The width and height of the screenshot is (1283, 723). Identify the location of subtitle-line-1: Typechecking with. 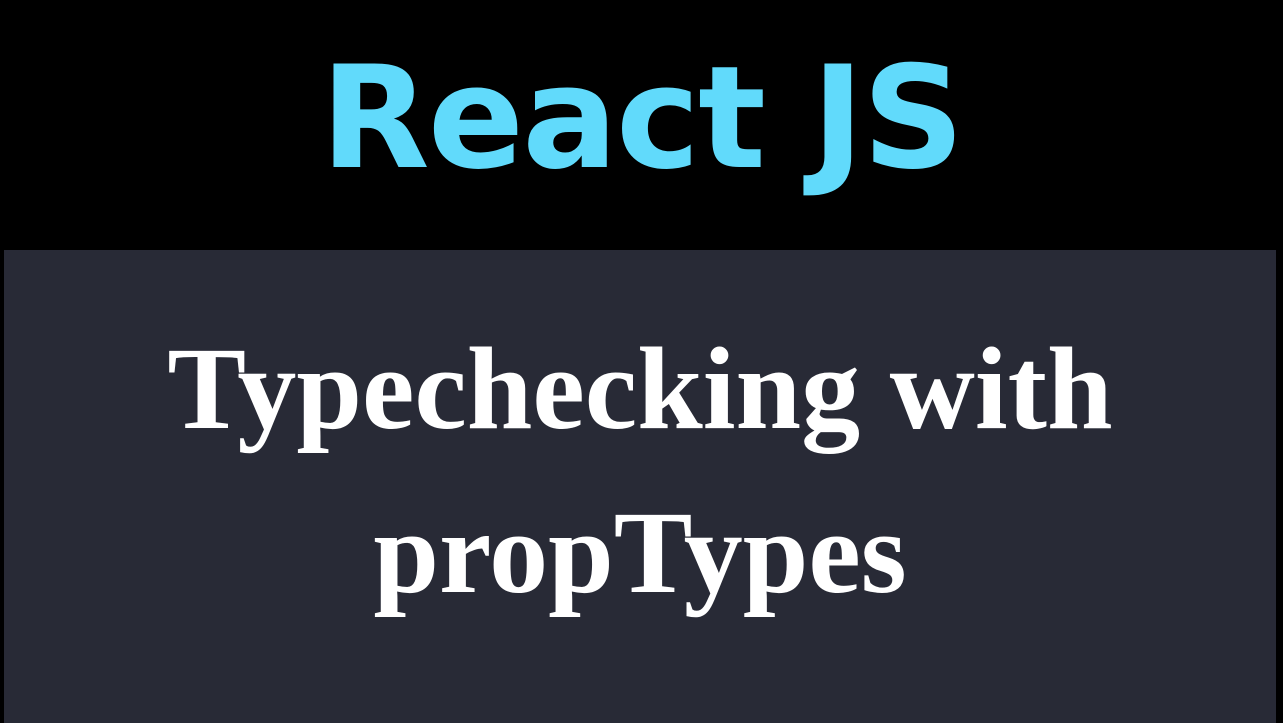
(640, 388).